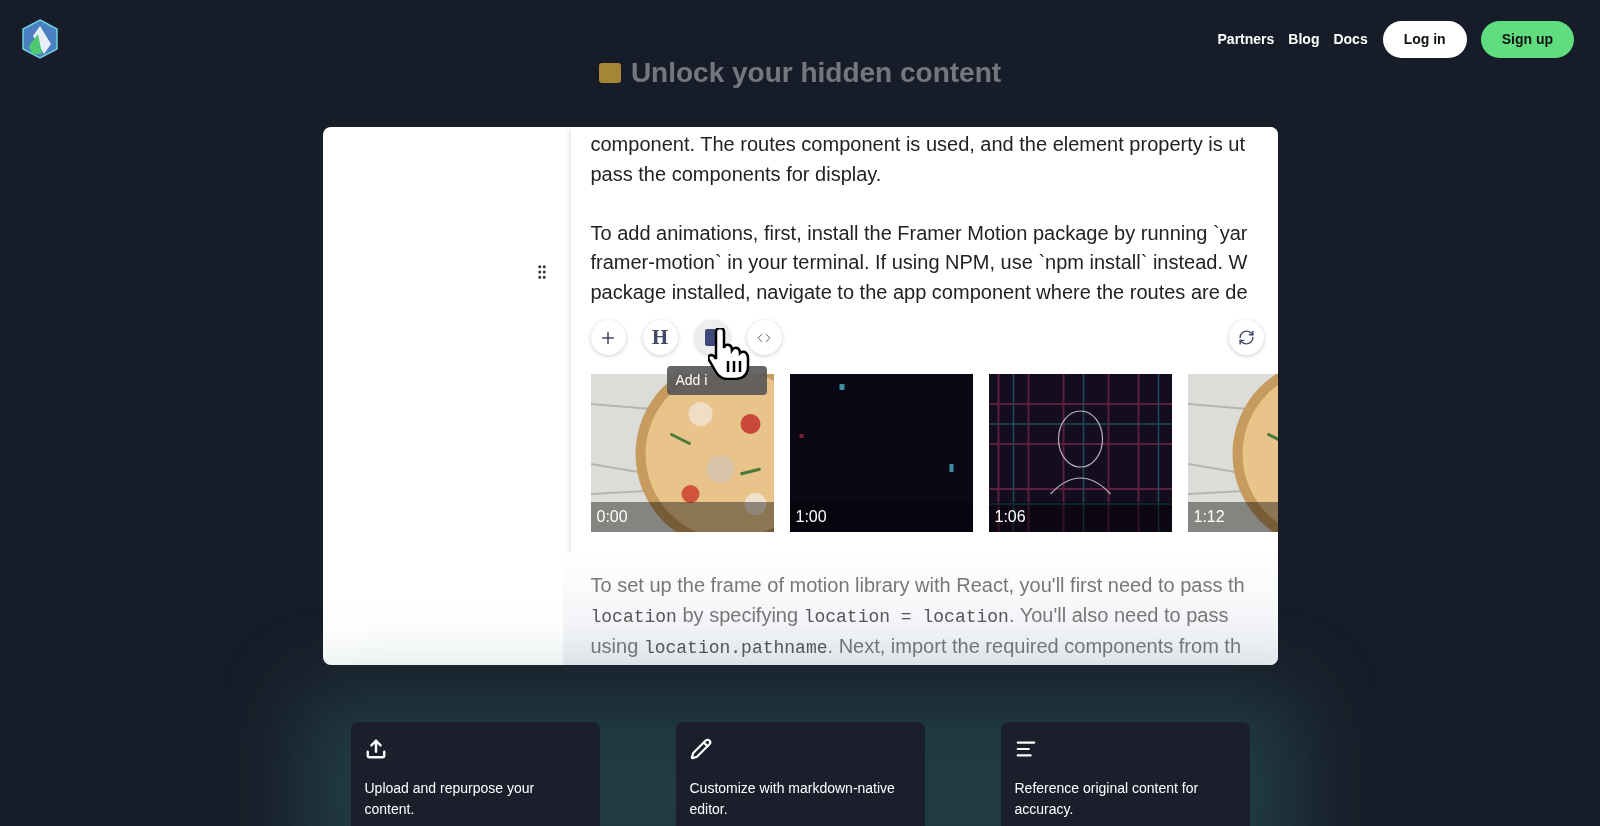 This screenshot has width=1600, height=826. Describe the element at coordinates (918, 144) in the screenshot. I see `text-line: component. The routes component is used, and the element property is ut` at that location.